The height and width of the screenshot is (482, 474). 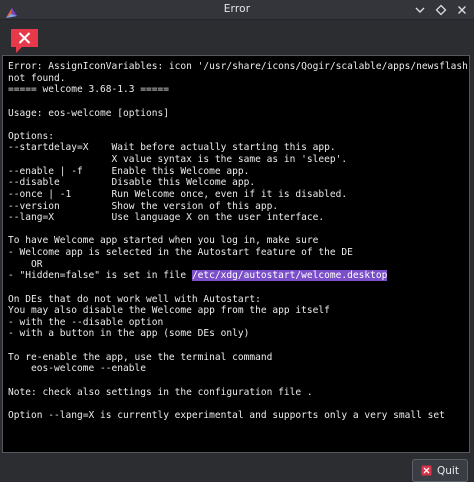 I want to click on quit-button: Quit, so click(x=440, y=470).